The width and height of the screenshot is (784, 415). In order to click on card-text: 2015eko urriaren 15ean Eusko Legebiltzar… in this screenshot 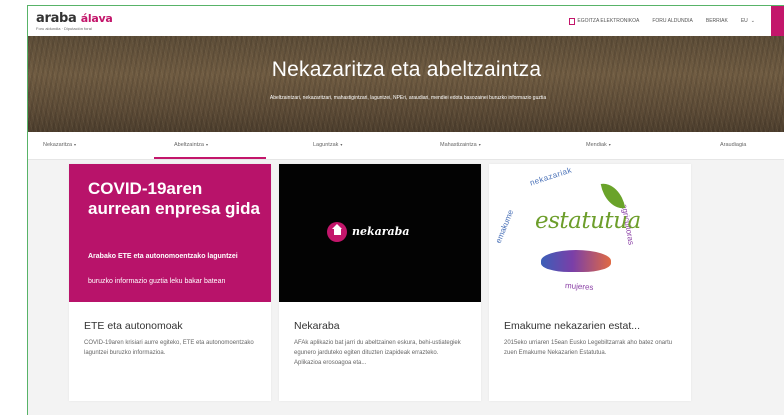, I will do `click(588, 348)`.